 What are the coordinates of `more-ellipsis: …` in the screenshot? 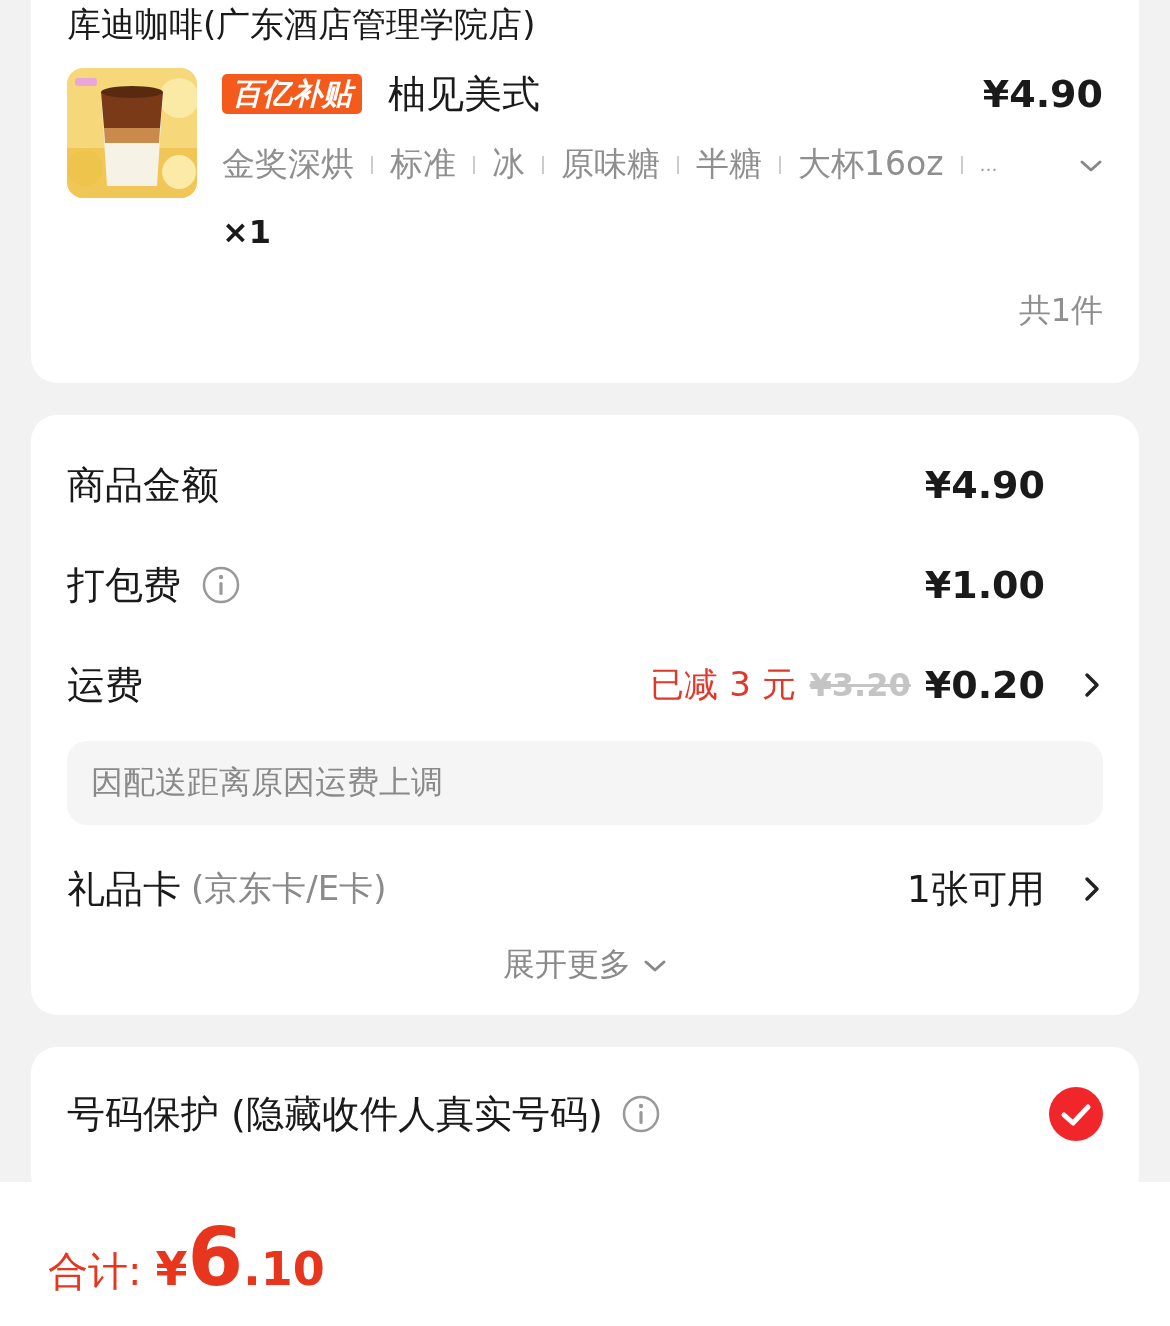 It's located at (988, 164).